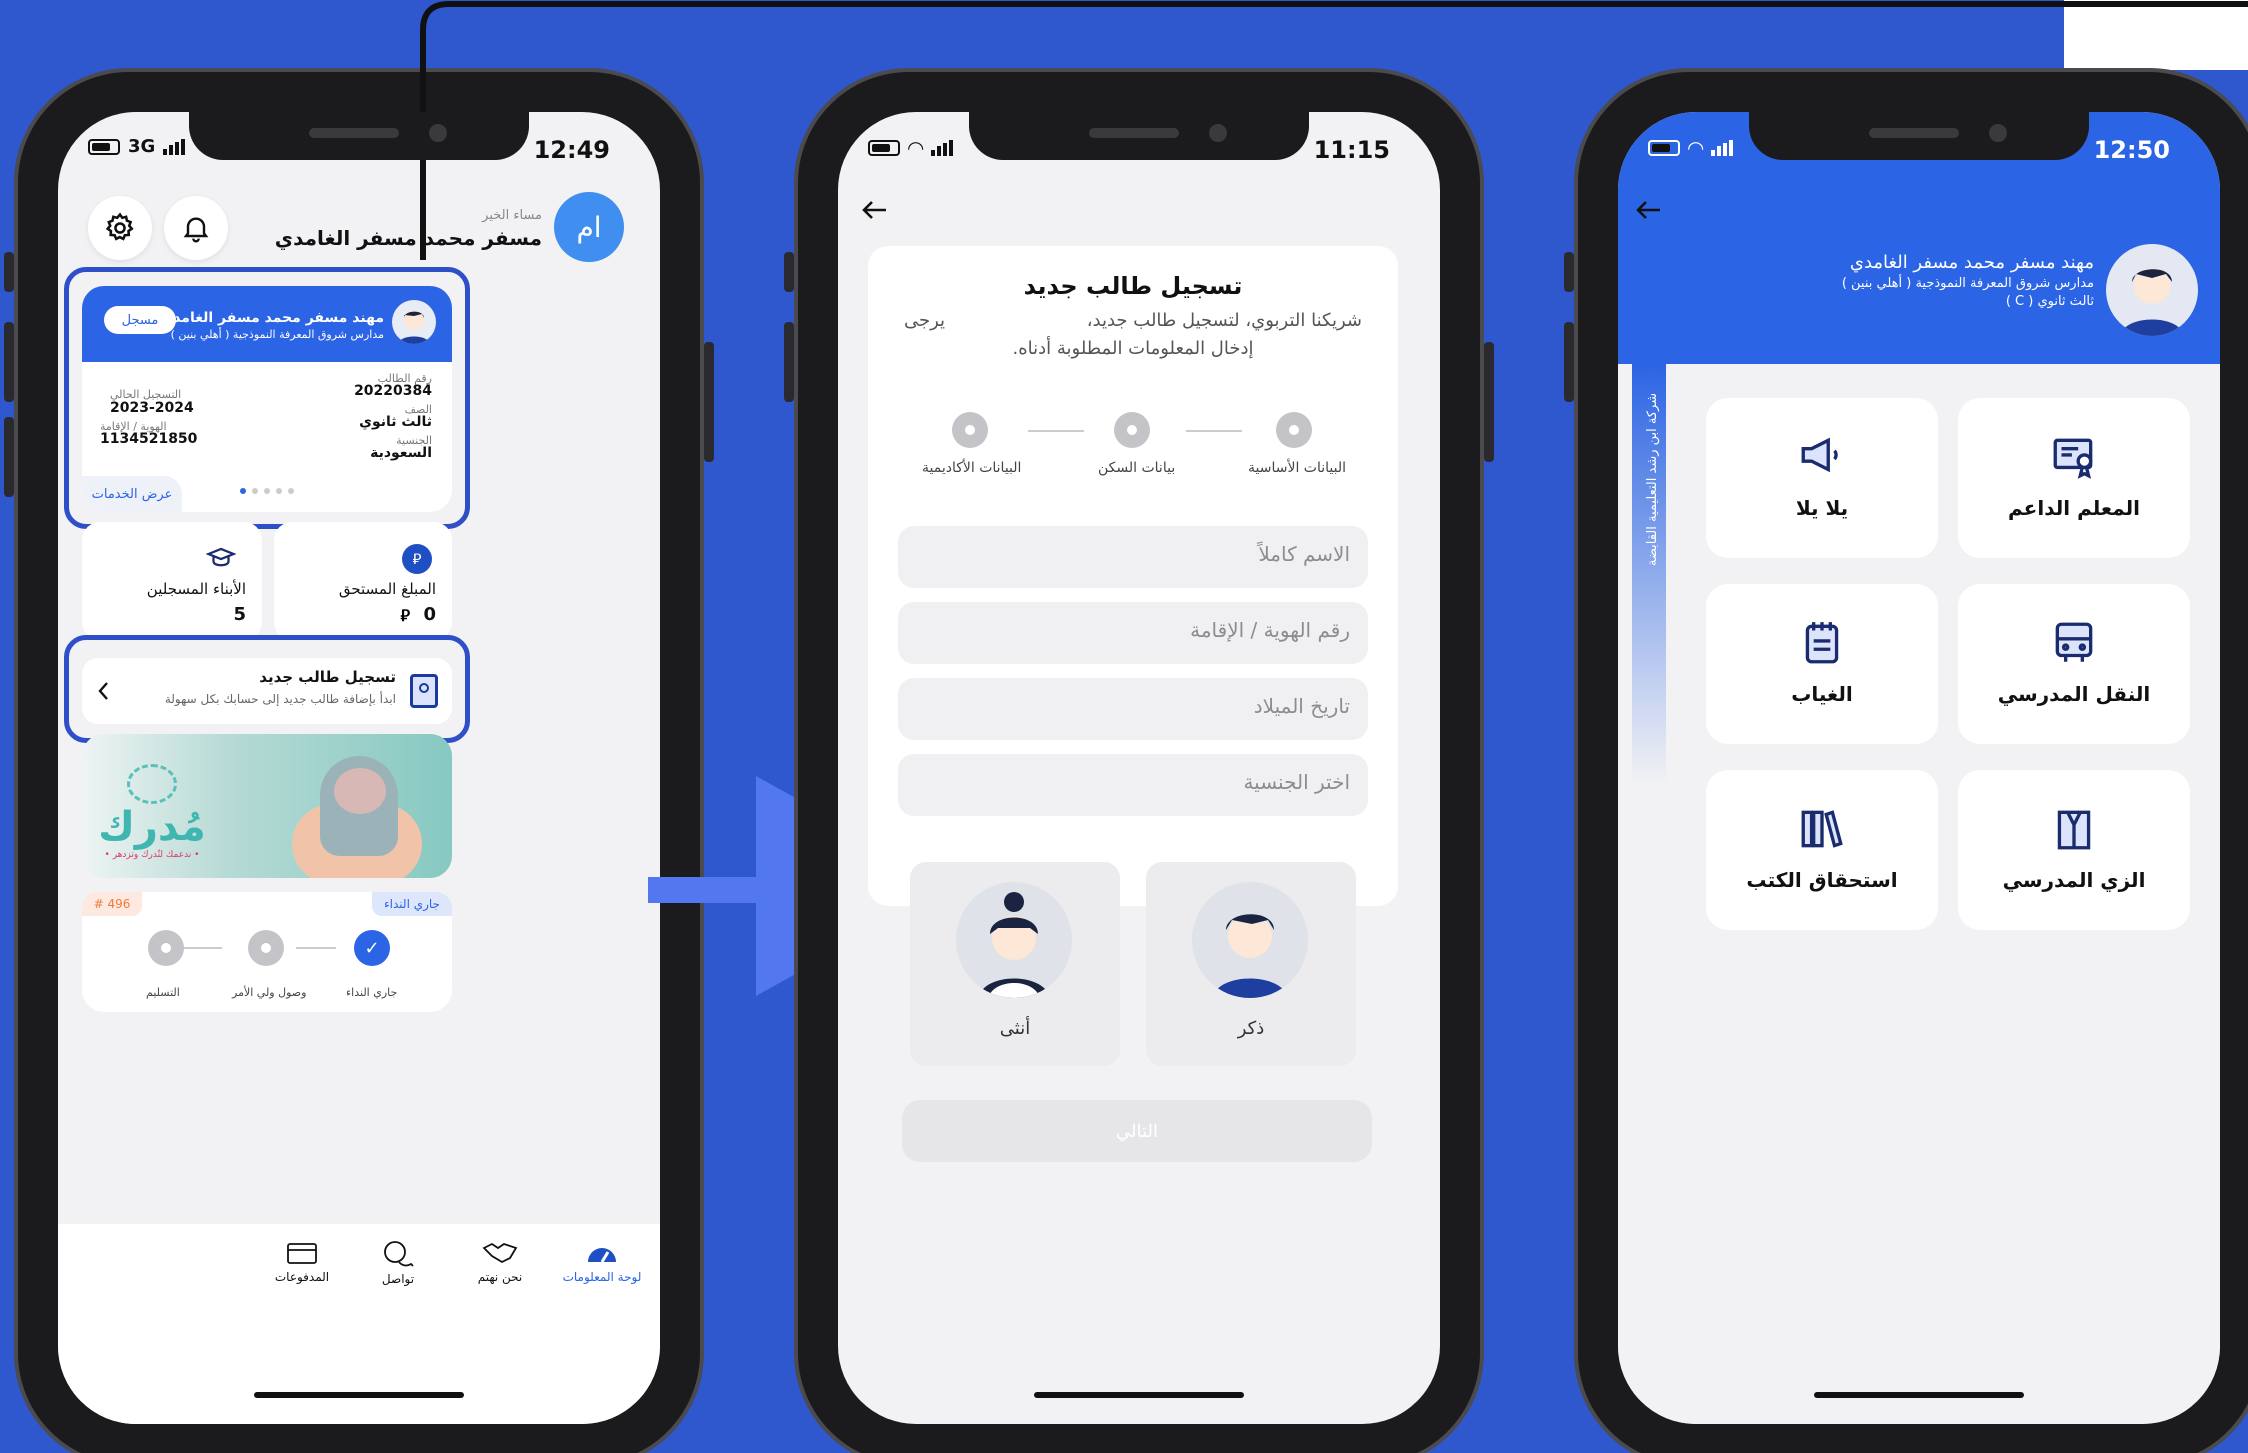  Describe the element at coordinates (2074, 664) in the screenshot. I see `tile-school-transport: النقل المدرسي` at that location.